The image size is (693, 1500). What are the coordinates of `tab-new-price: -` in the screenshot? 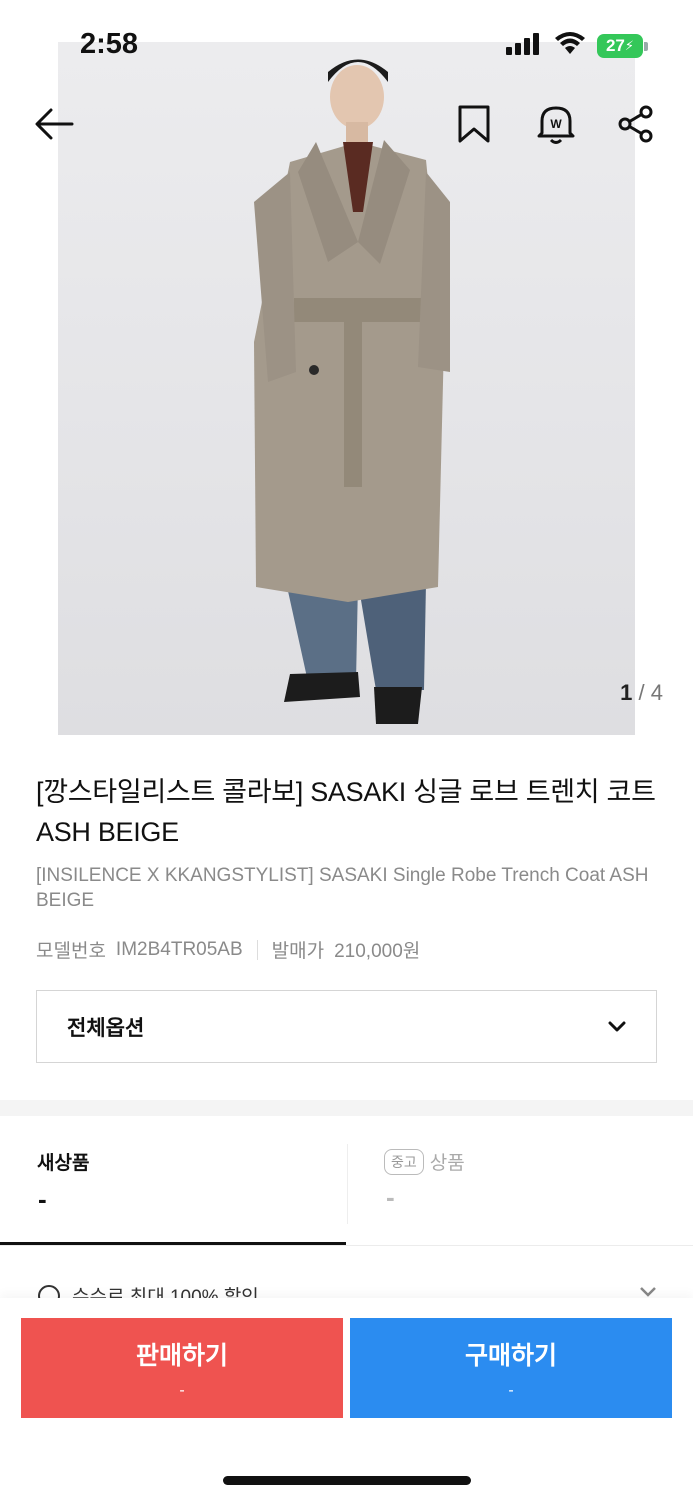 It's located at (42, 1199).